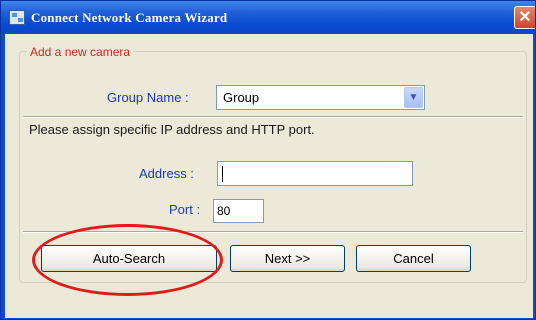 The width and height of the screenshot is (536, 320). What do you see at coordinates (148, 97) in the screenshot?
I see `group-name-label: Group Name :` at bounding box center [148, 97].